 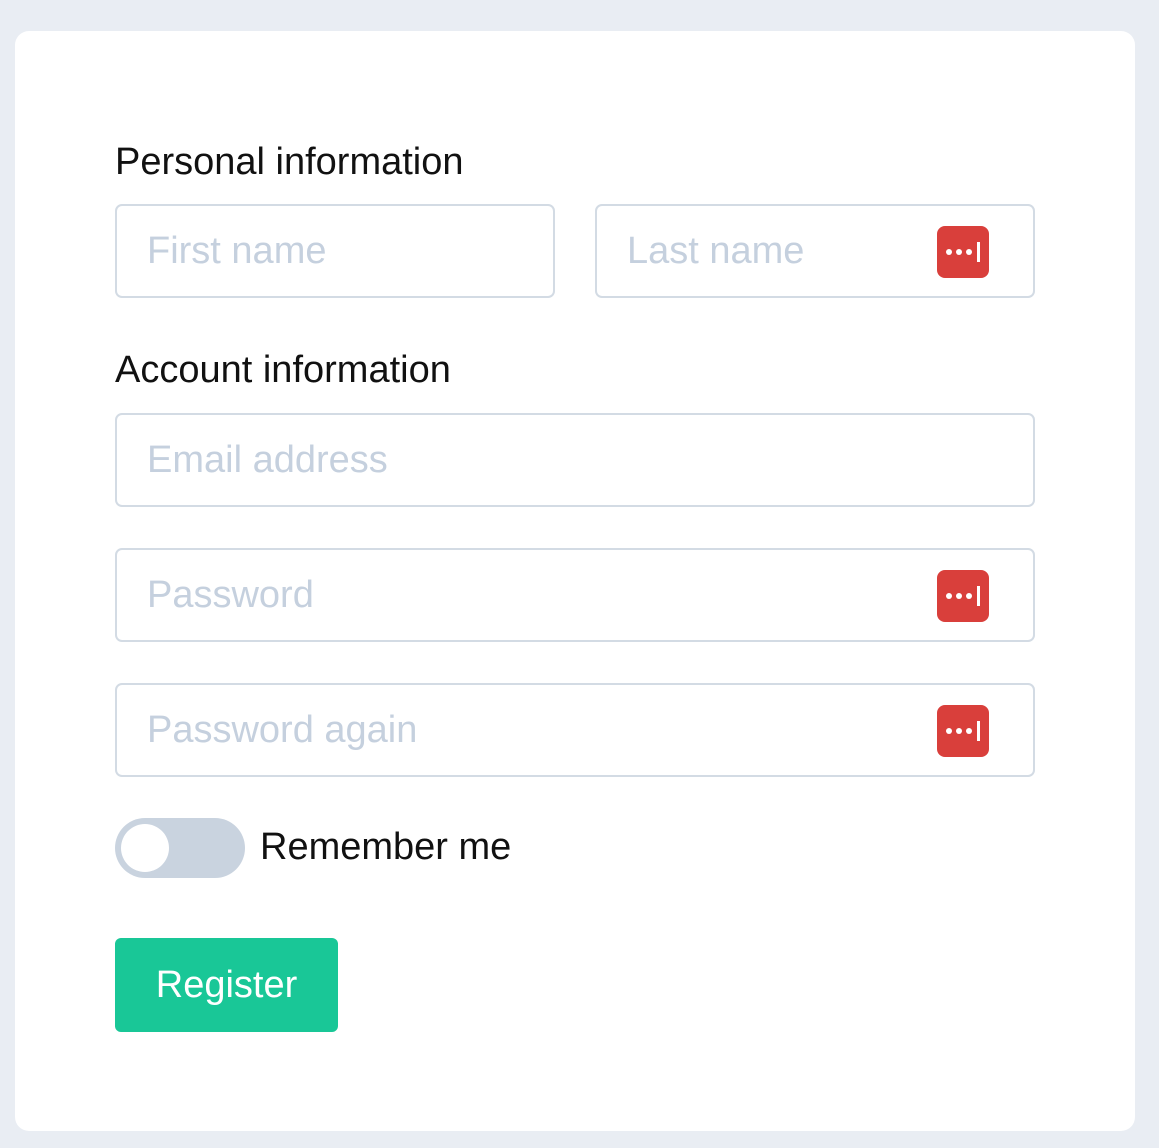 What do you see at coordinates (385, 847) in the screenshot?
I see `remember-me-label: Remember me` at bounding box center [385, 847].